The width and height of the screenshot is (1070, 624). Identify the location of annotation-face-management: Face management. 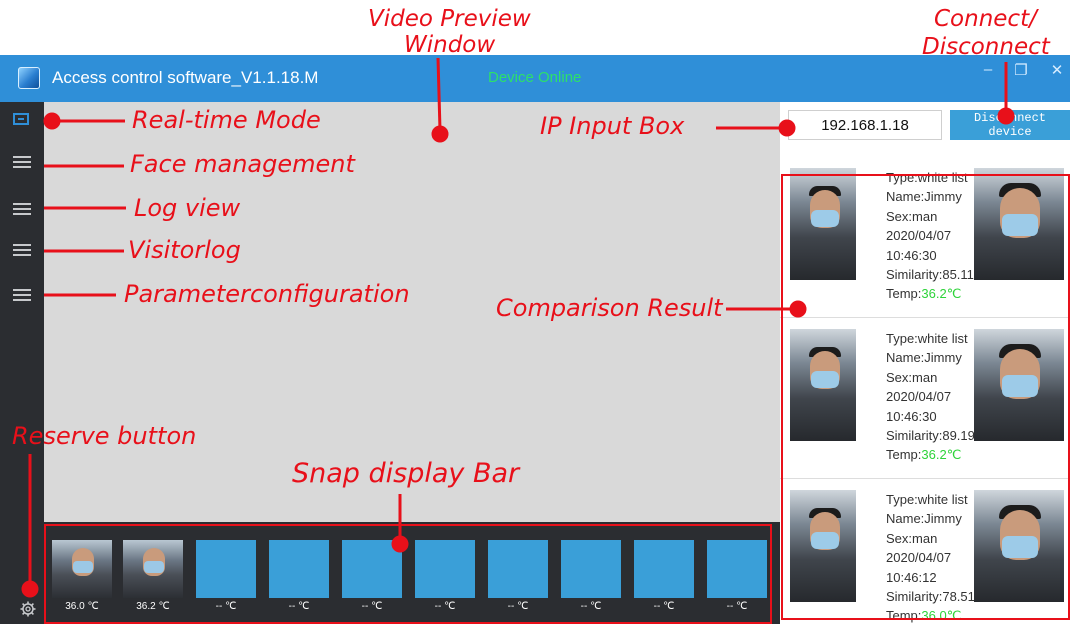
(242, 164).